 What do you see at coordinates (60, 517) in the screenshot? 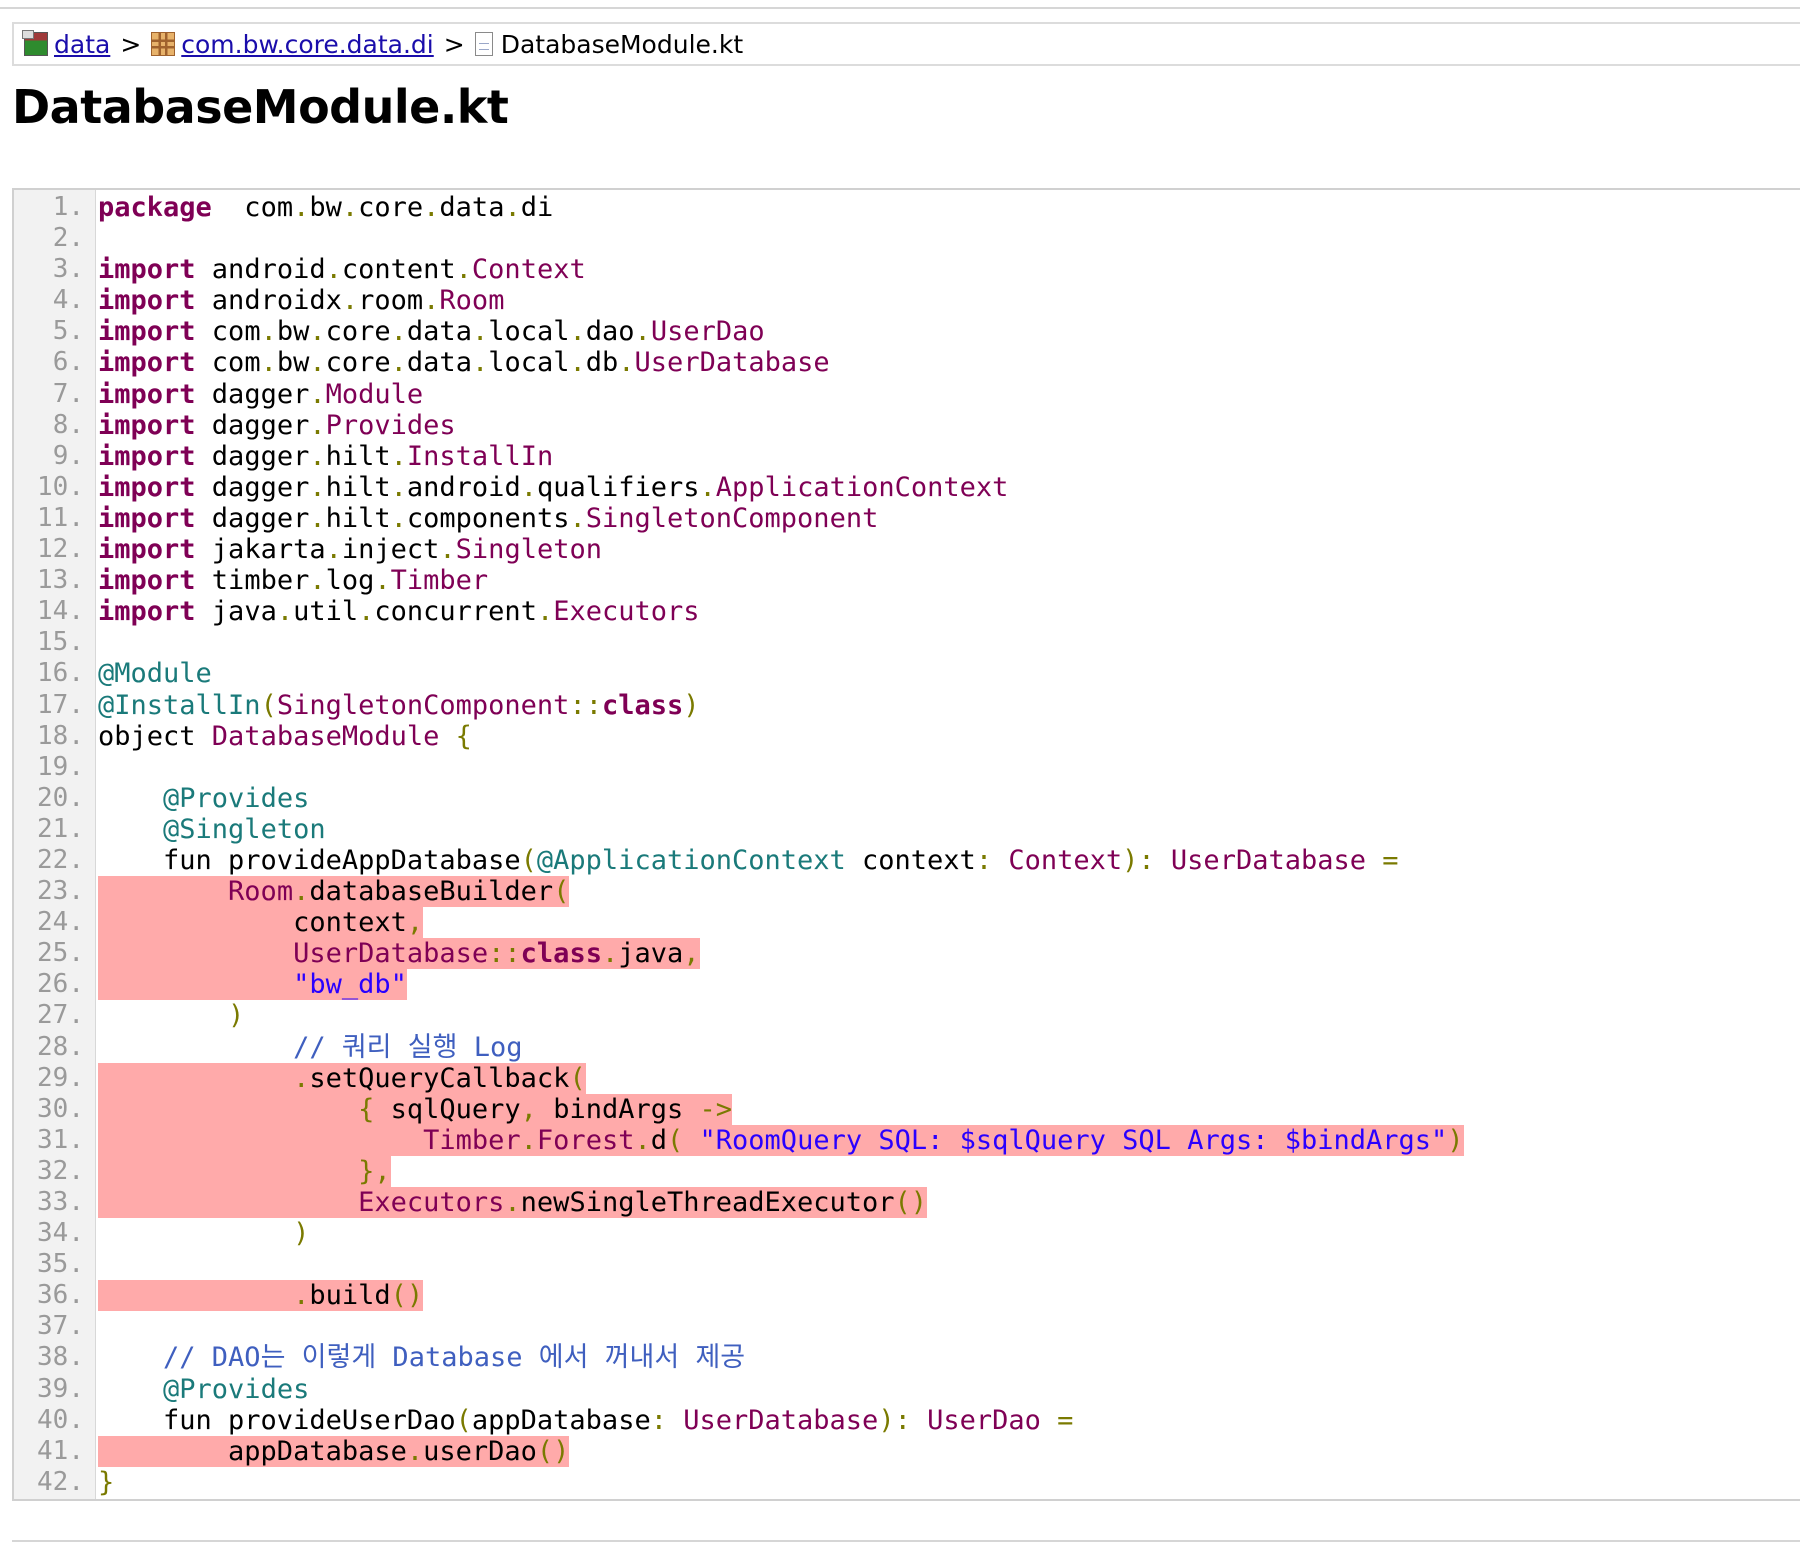
I see `line-number: 11.` at bounding box center [60, 517].